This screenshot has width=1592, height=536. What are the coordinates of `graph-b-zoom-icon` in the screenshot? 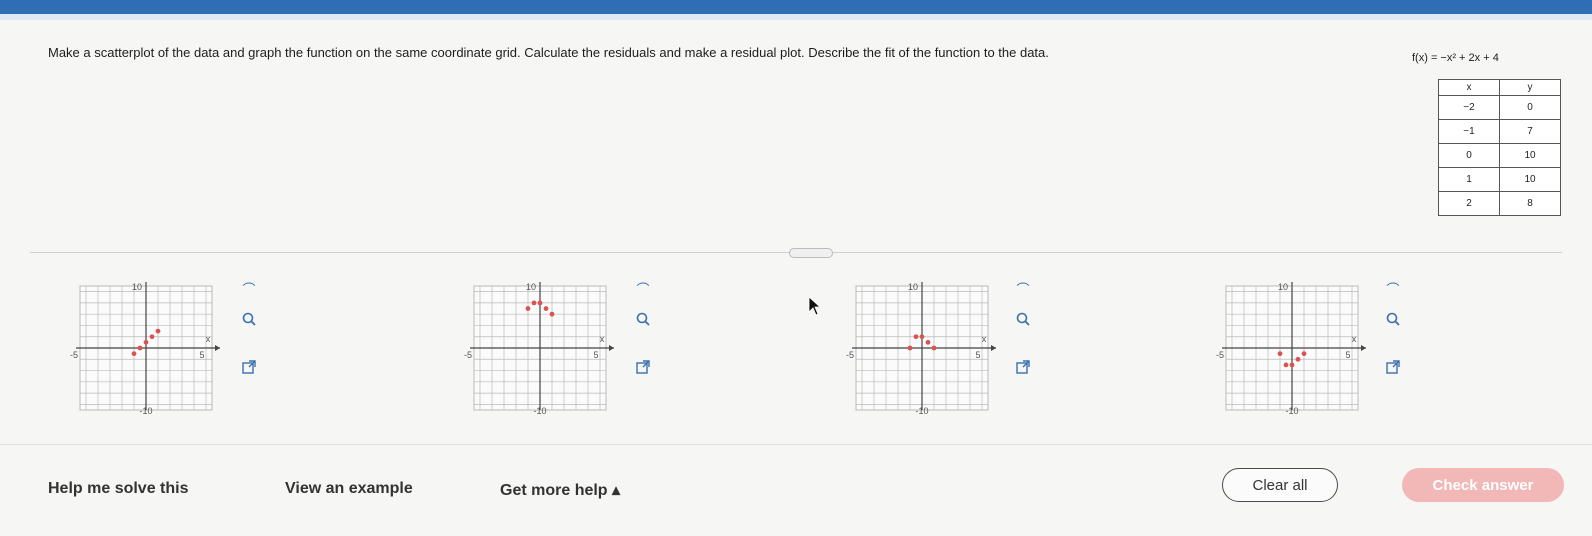 It's located at (643, 320).